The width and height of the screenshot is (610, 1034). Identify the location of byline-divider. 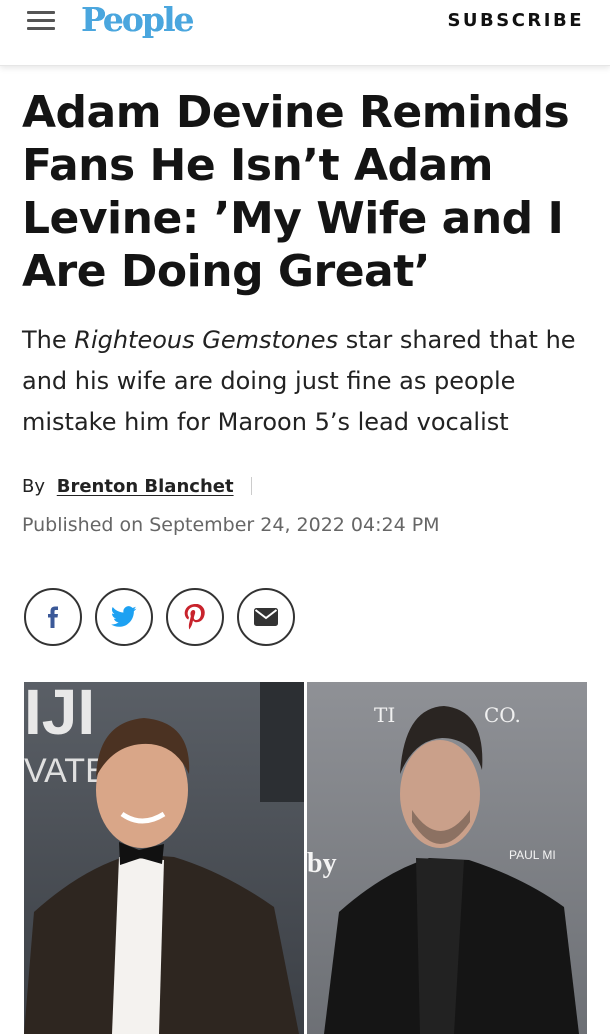
(252, 486).